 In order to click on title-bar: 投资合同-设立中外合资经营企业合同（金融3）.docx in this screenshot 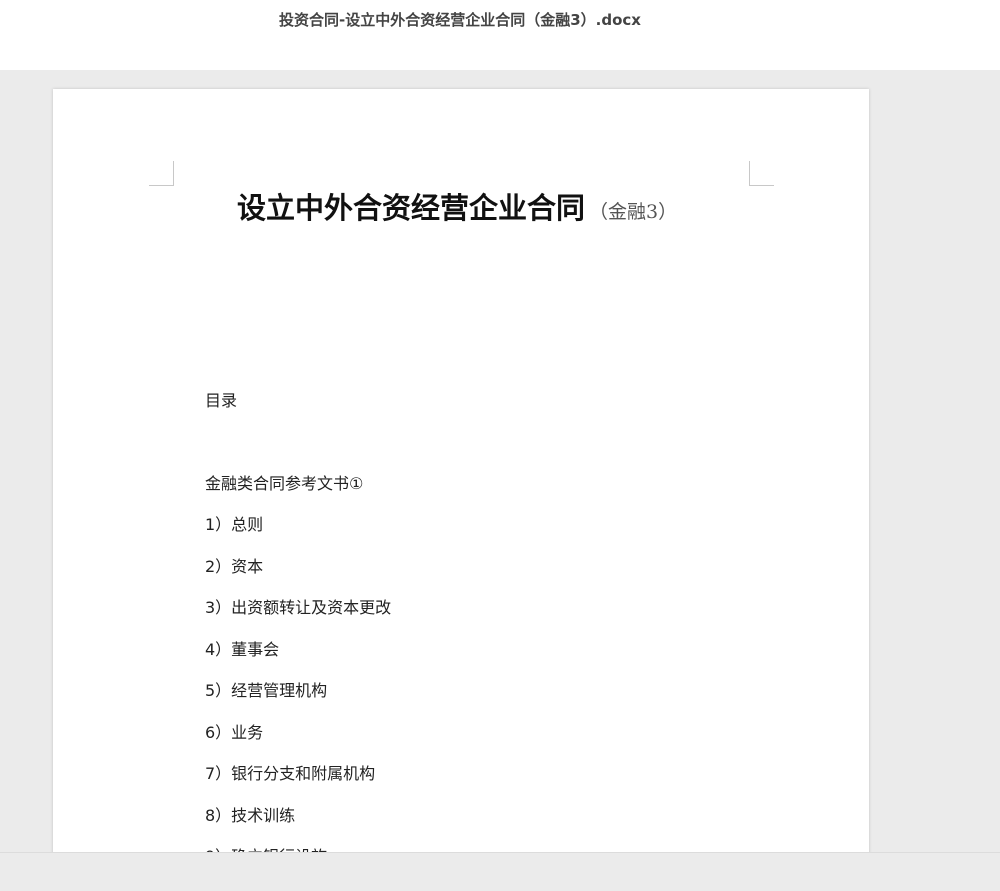, I will do `click(500, 35)`.